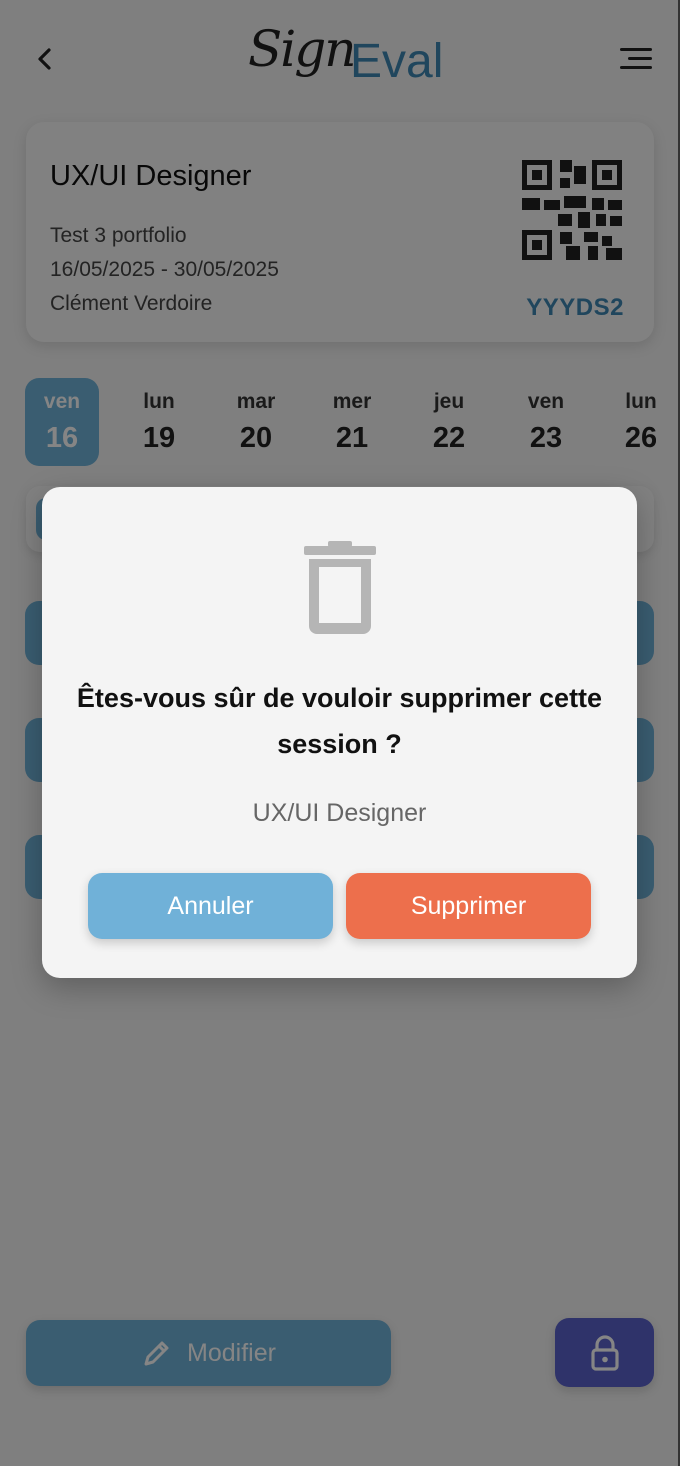 The image size is (680, 1466). Describe the element at coordinates (210, 906) in the screenshot. I see `cancel-button: Annuler` at that location.